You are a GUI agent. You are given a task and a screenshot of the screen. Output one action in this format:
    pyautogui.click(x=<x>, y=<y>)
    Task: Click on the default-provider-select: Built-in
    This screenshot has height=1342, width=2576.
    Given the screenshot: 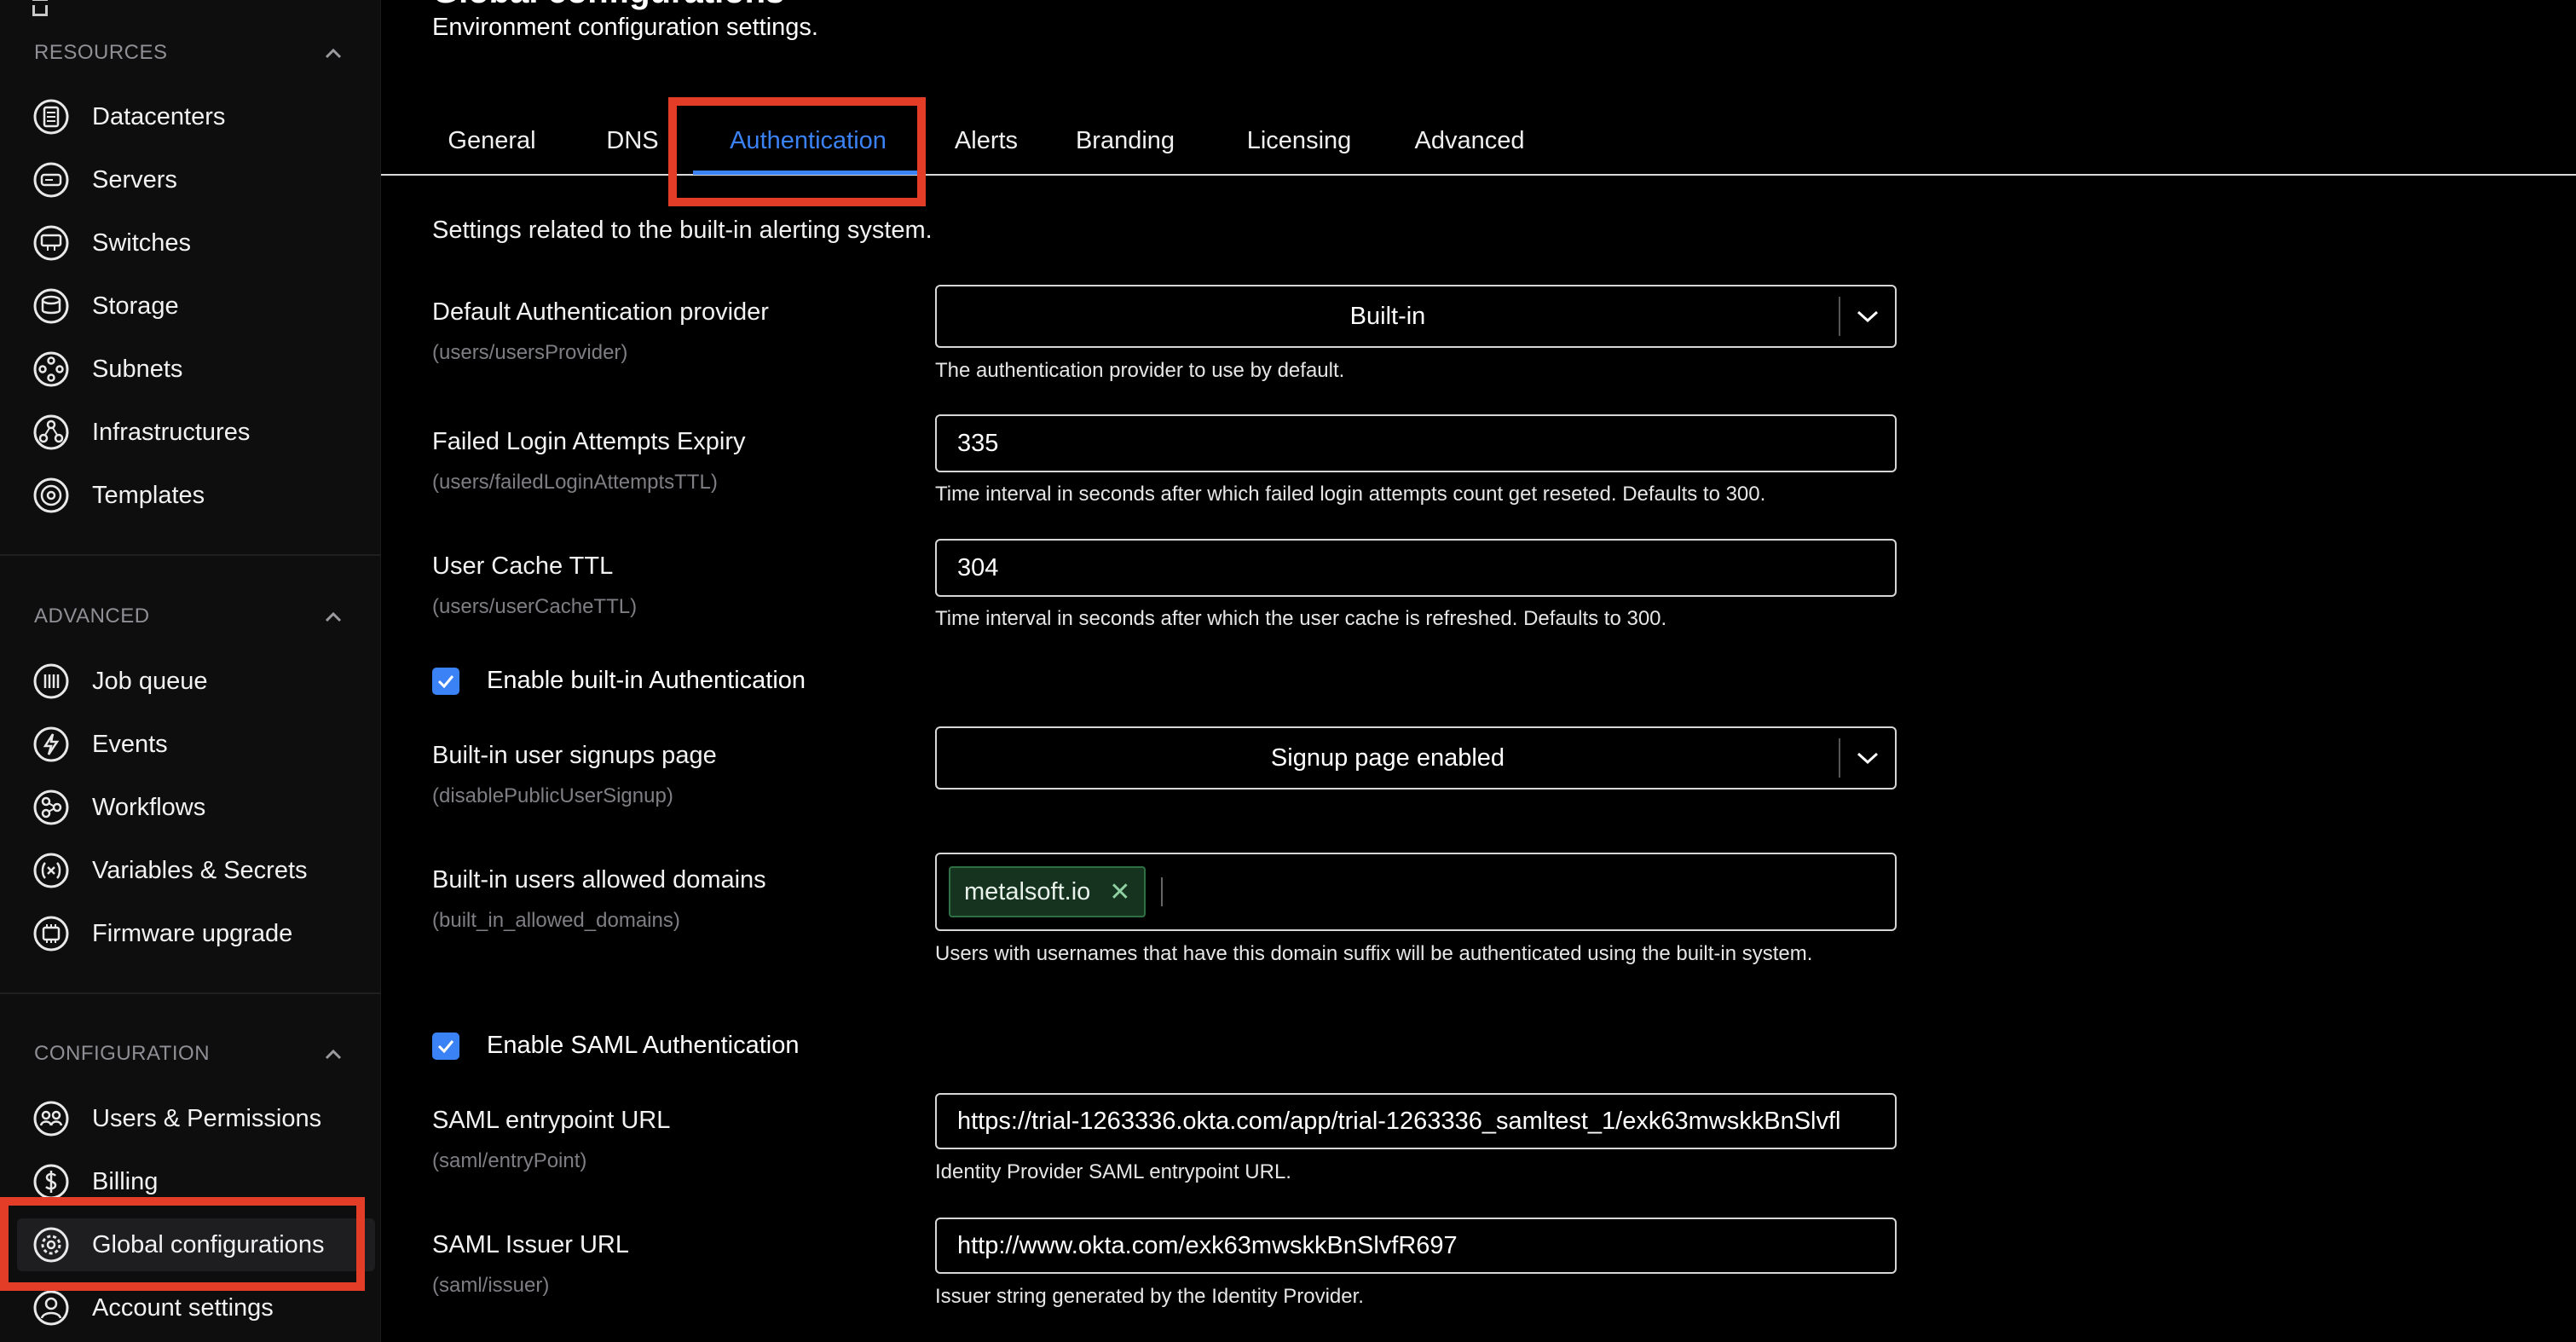 What is the action you would take?
    pyautogui.click(x=1416, y=316)
    